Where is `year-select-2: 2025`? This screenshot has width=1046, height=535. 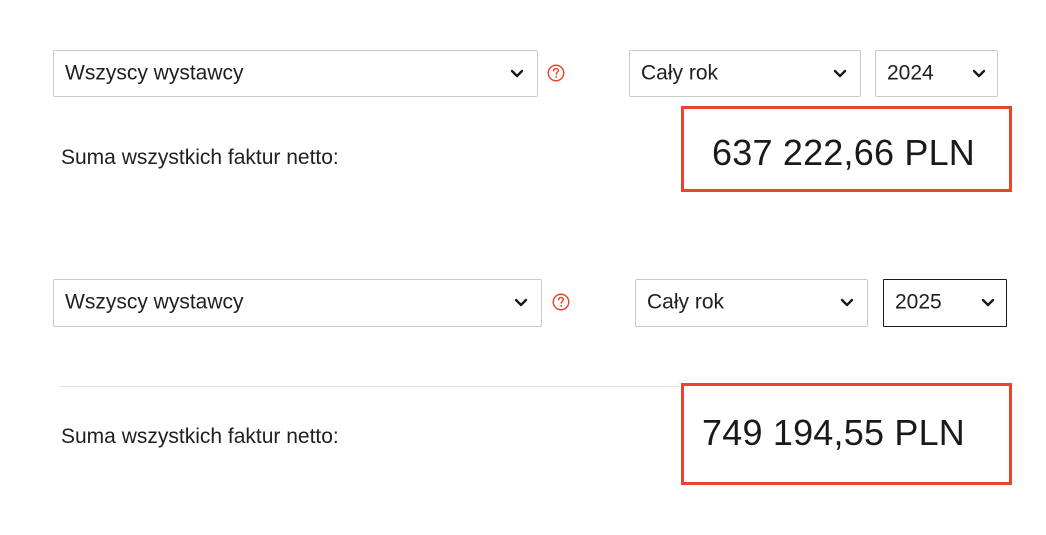 year-select-2: 2025 is located at coordinates (945, 303).